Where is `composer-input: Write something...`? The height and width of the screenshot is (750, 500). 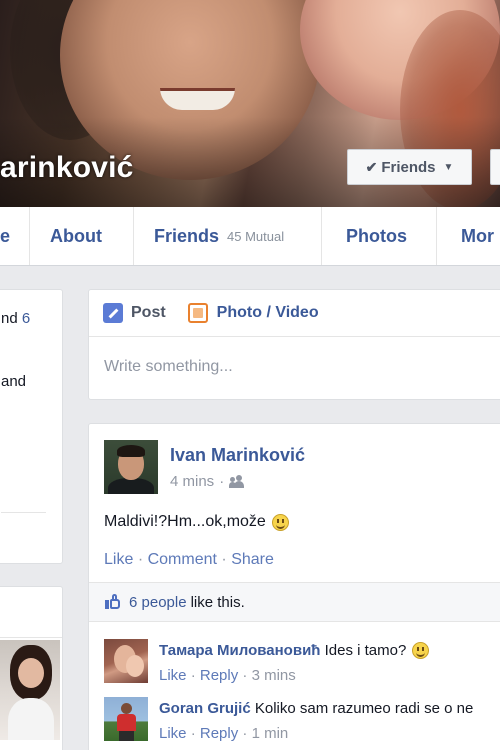
composer-input: Write something... is located at coordinates (168, 367).